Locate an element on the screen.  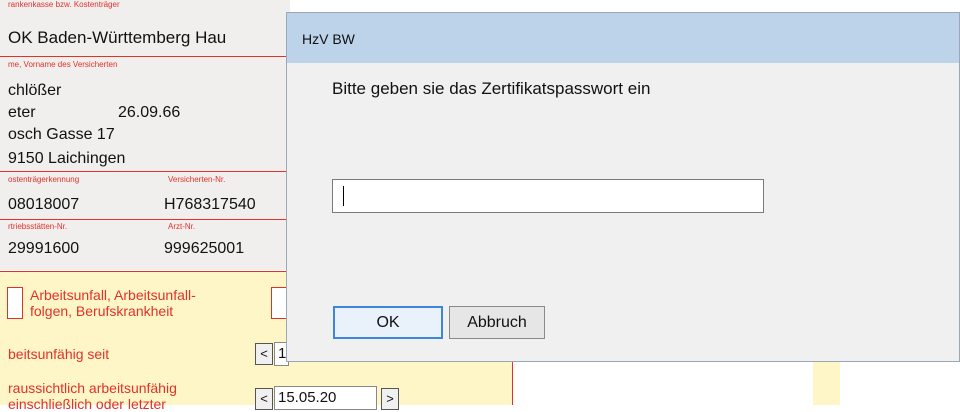
expected-unfit-line1: raussichtlich arbeitsunfähig is located at coordinates (92, 388).